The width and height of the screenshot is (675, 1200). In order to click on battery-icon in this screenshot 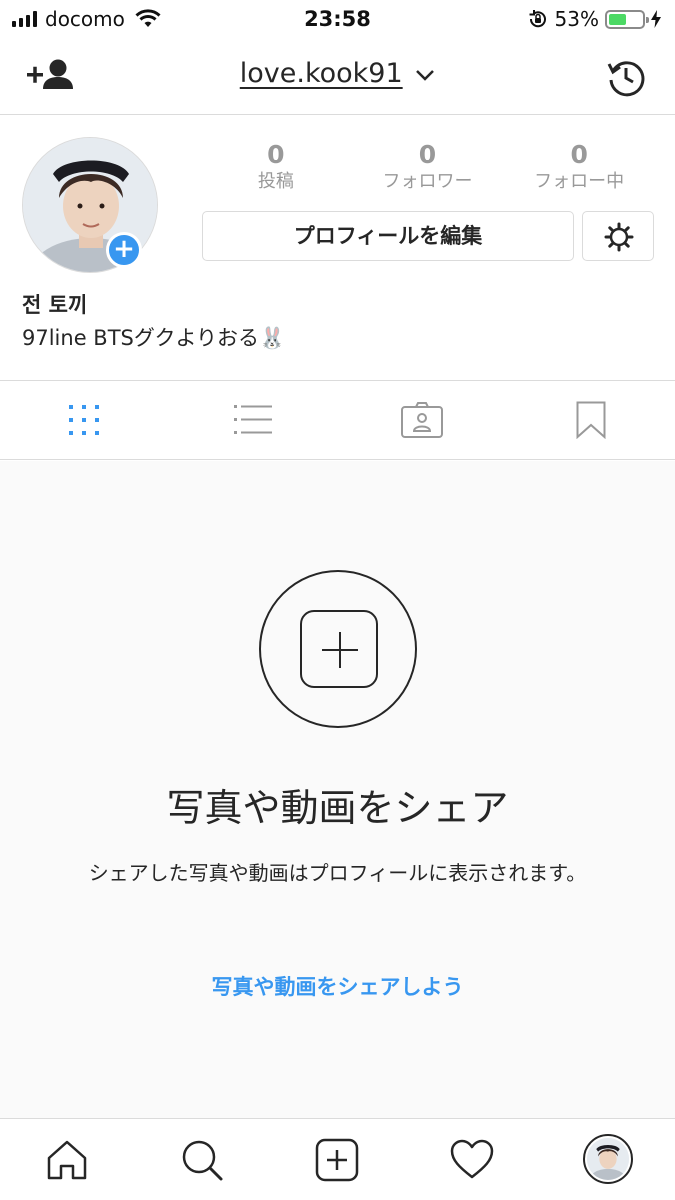, I will do `click(627, 19)`.